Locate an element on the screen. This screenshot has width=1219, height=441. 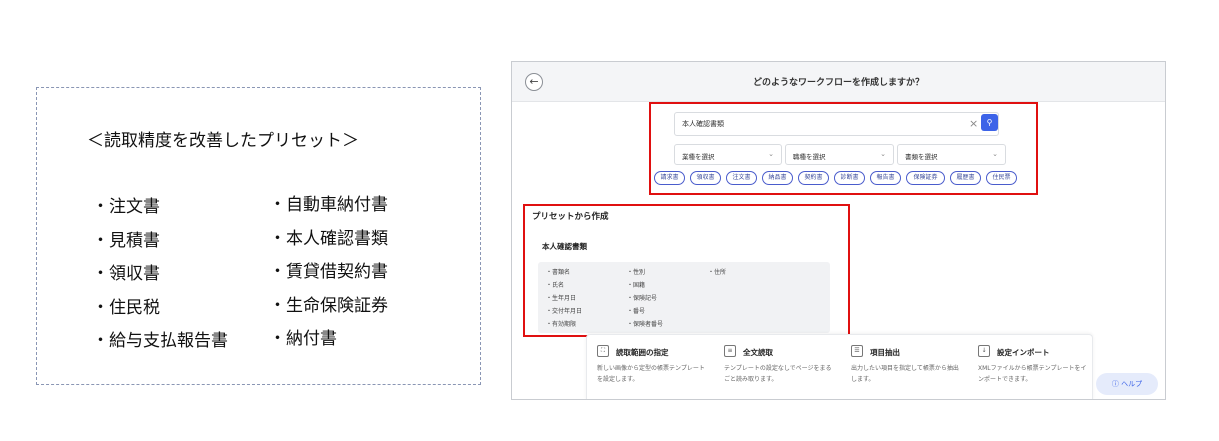
presets-title: ＜読取精度を改善したプリセット＞ is located at coordinates (223, 141).